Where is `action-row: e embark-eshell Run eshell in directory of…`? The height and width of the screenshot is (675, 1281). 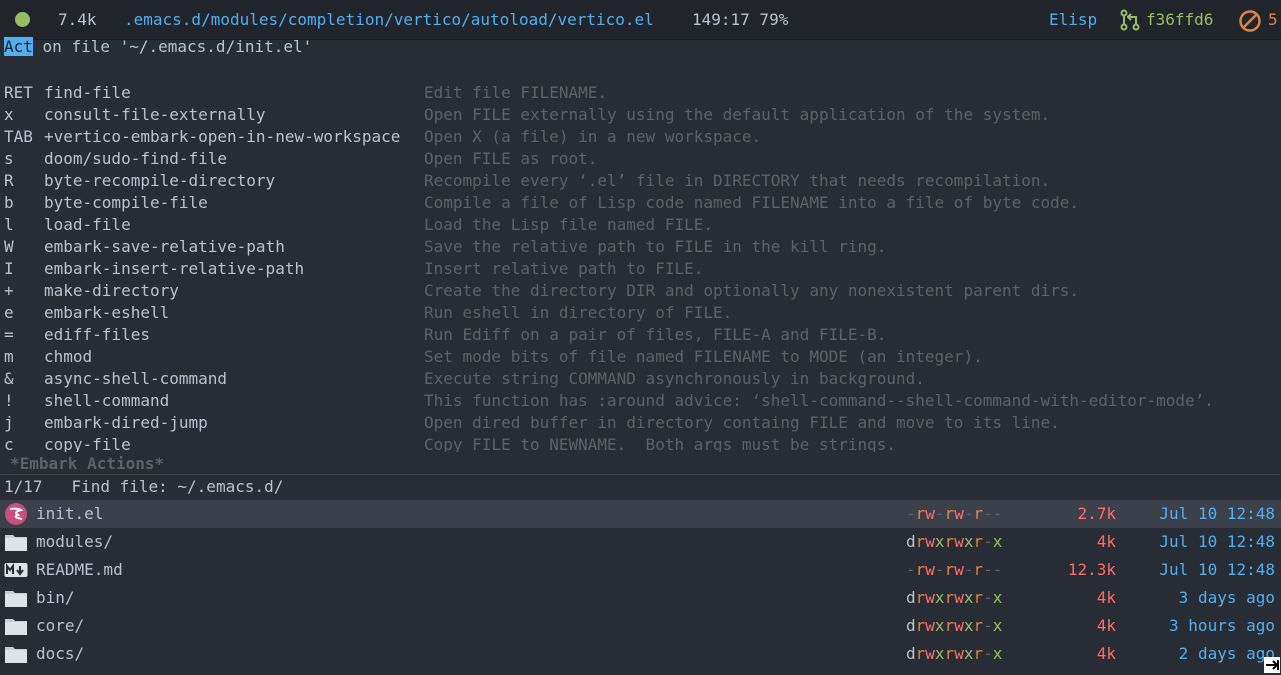 action-row: e embark-eshell Run eshell in directory of… is located at coordinates (640, 313).